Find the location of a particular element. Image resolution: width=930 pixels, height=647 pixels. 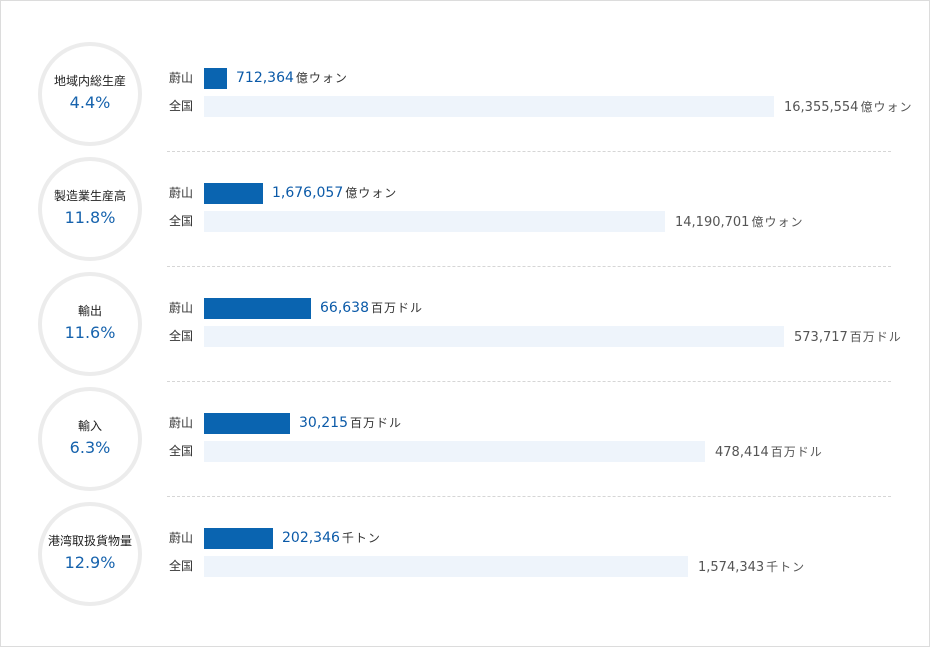

local-value: 66,638 百万ドル is located at coordinates (371, 308).